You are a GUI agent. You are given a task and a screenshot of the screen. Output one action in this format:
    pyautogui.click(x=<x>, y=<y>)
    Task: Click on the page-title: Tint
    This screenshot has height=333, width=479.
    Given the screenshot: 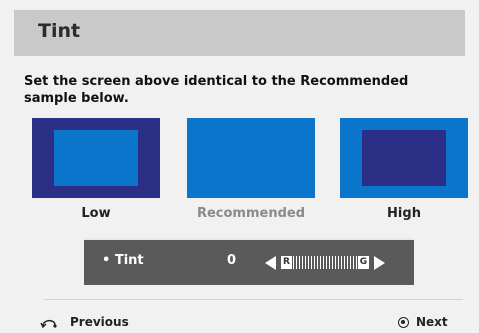 What is the action you would take?
    pyautogui.click(x=59, y=31)
    